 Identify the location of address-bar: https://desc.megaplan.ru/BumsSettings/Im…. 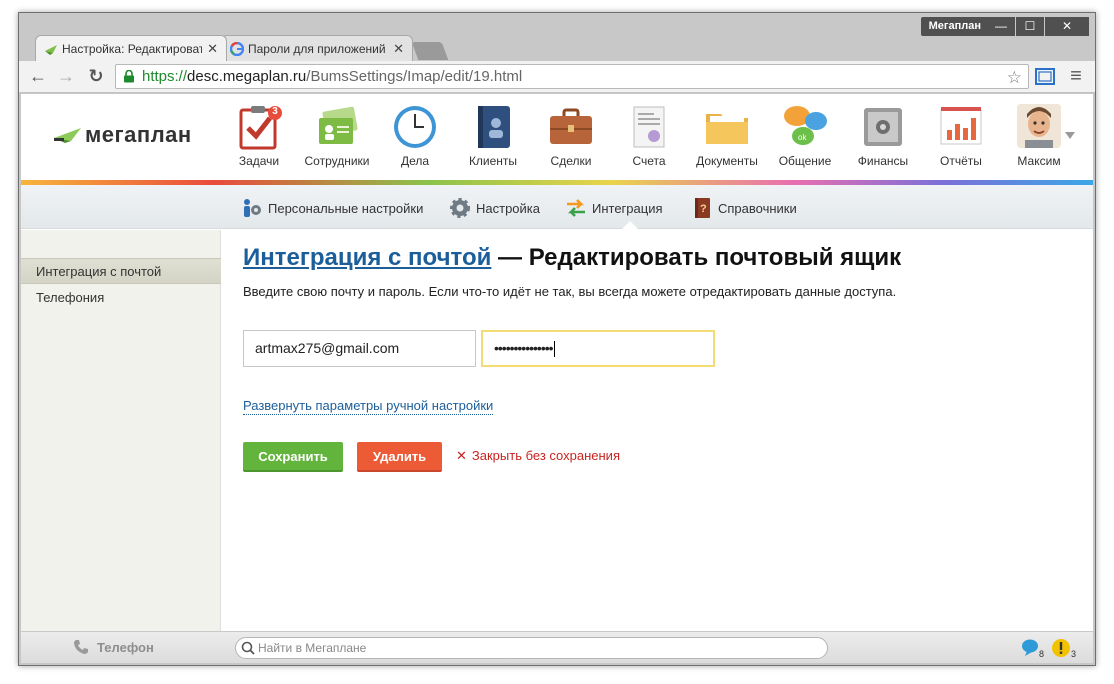
(572, 76).